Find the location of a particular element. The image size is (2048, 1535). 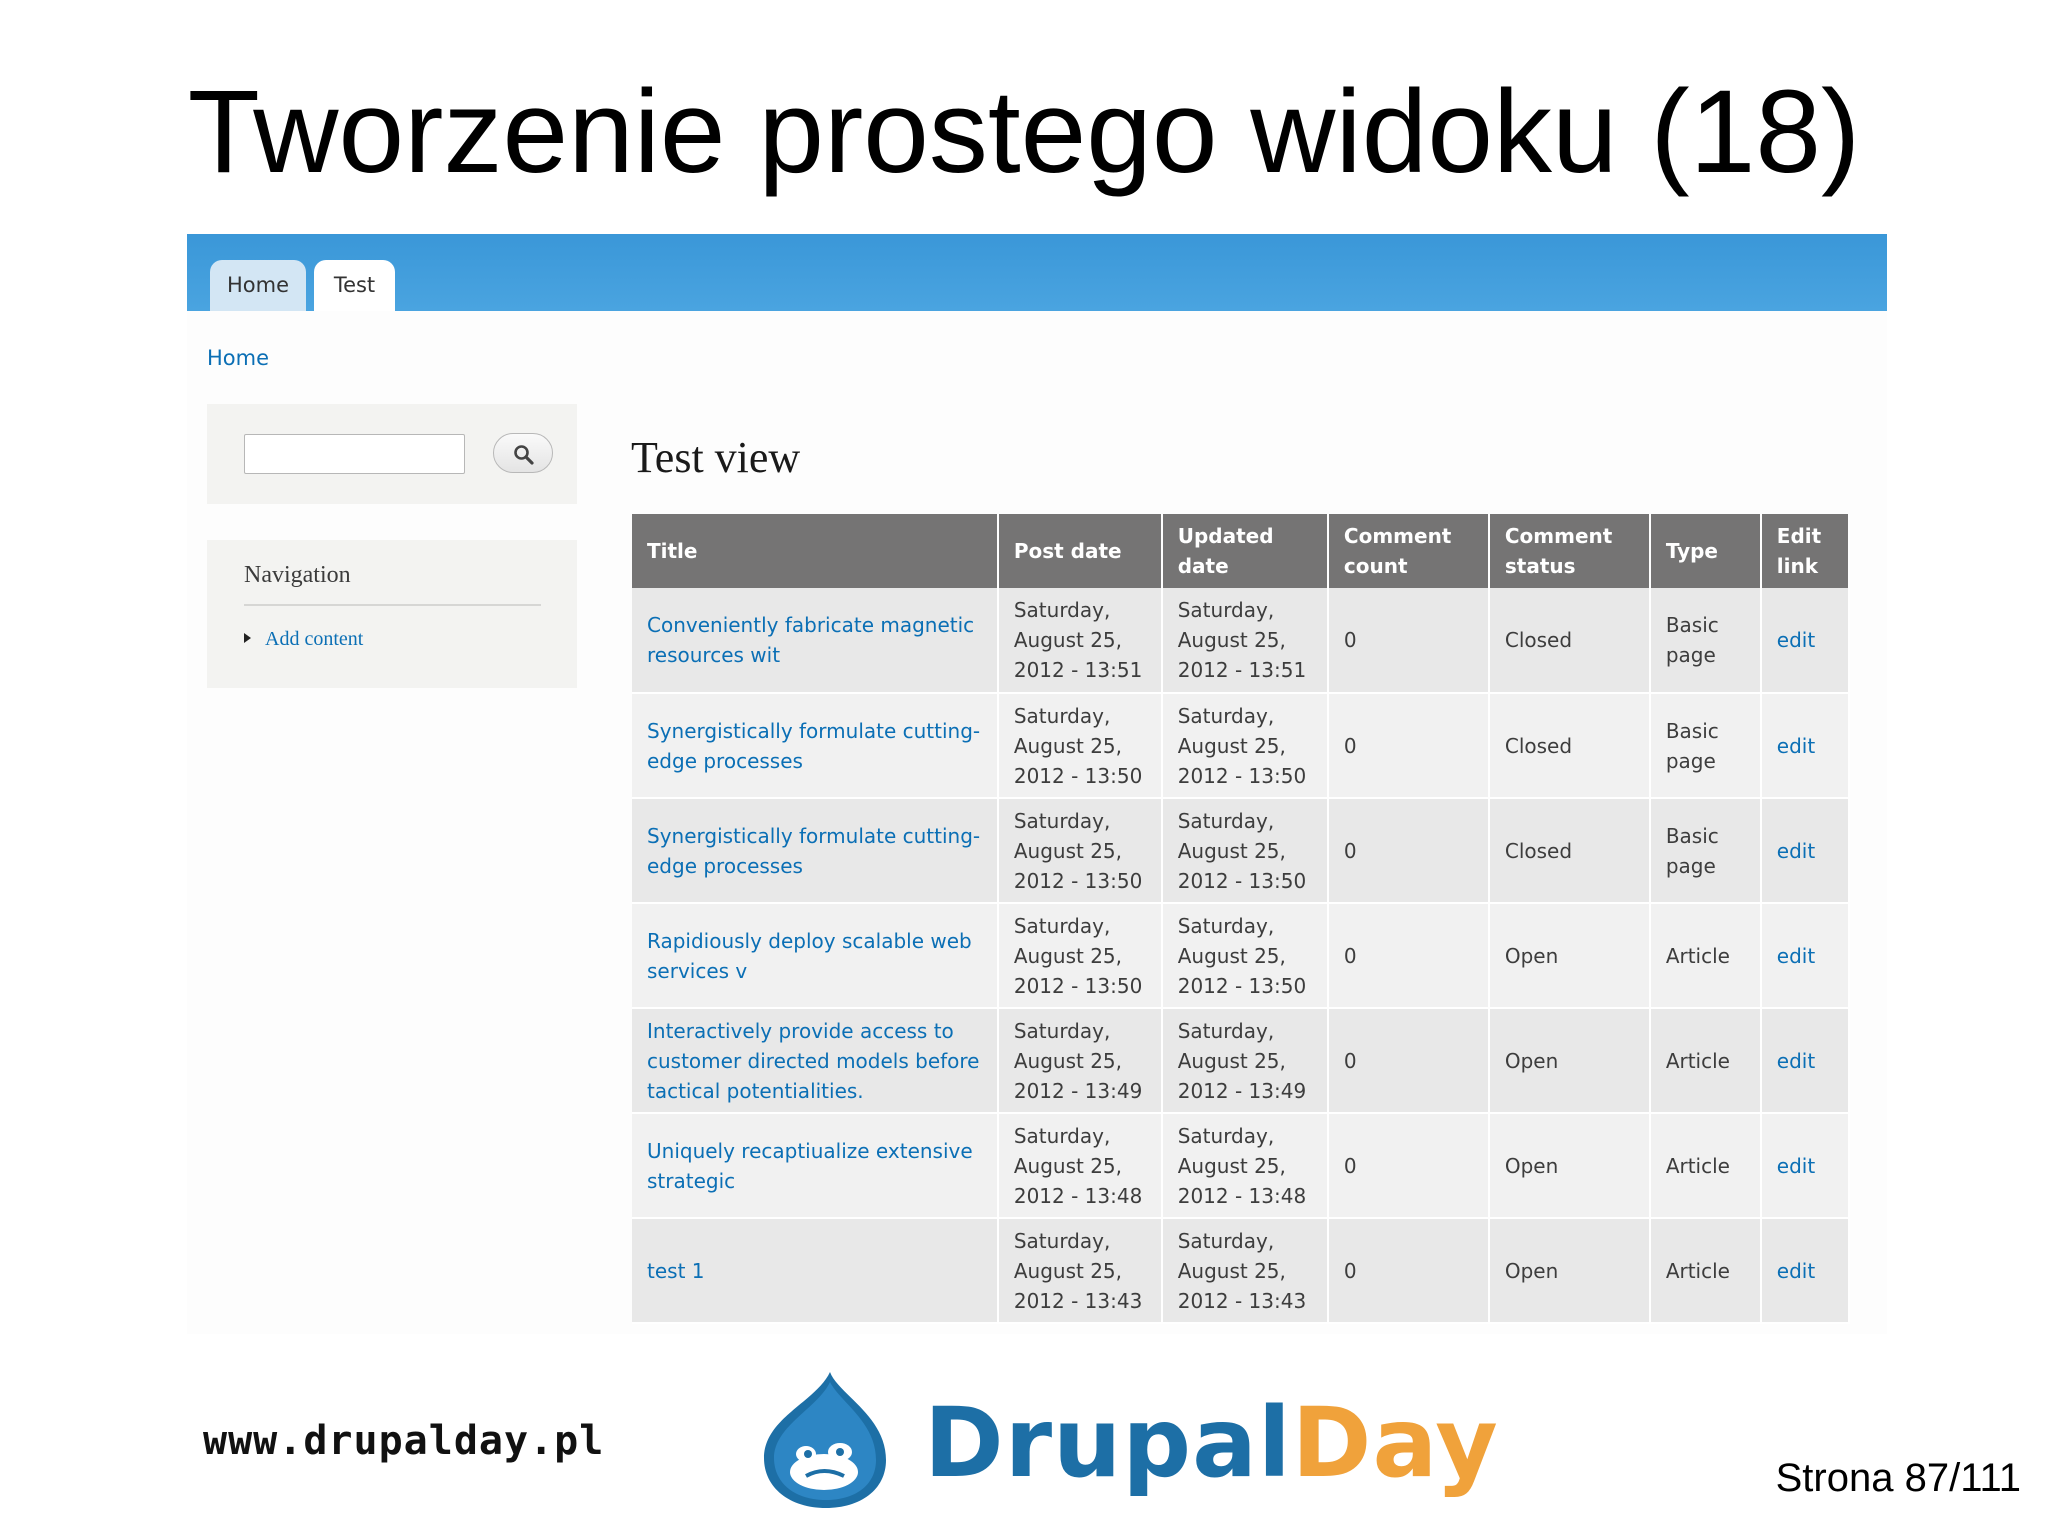

drupal-drop-logo-icon is located at coordinates (825, 1440).